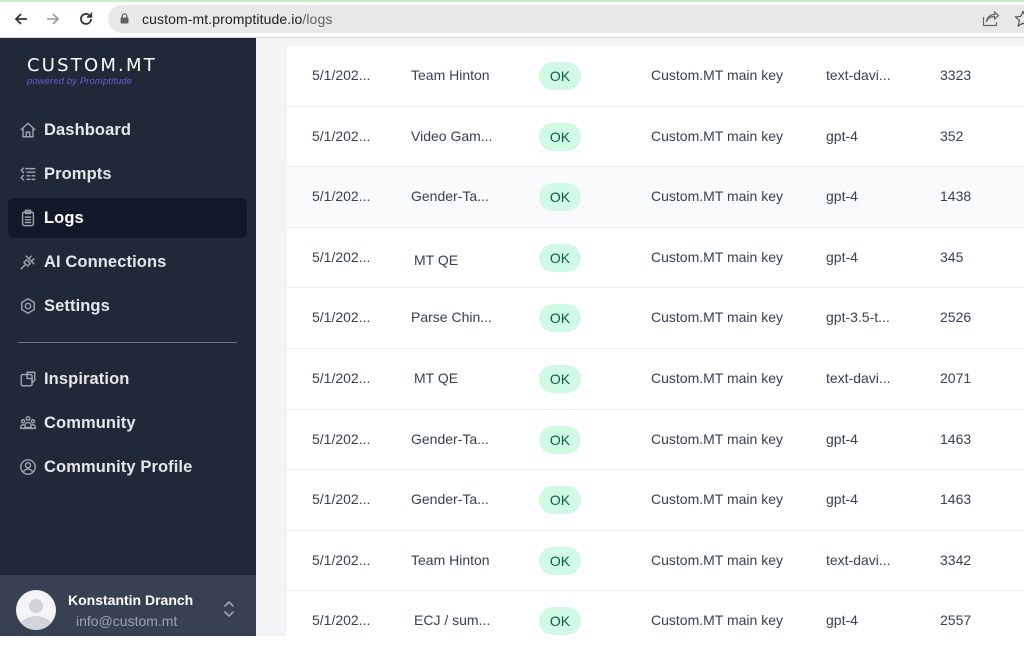  I want to click on sidebar-item-settings: Settings, so click(127, 306).